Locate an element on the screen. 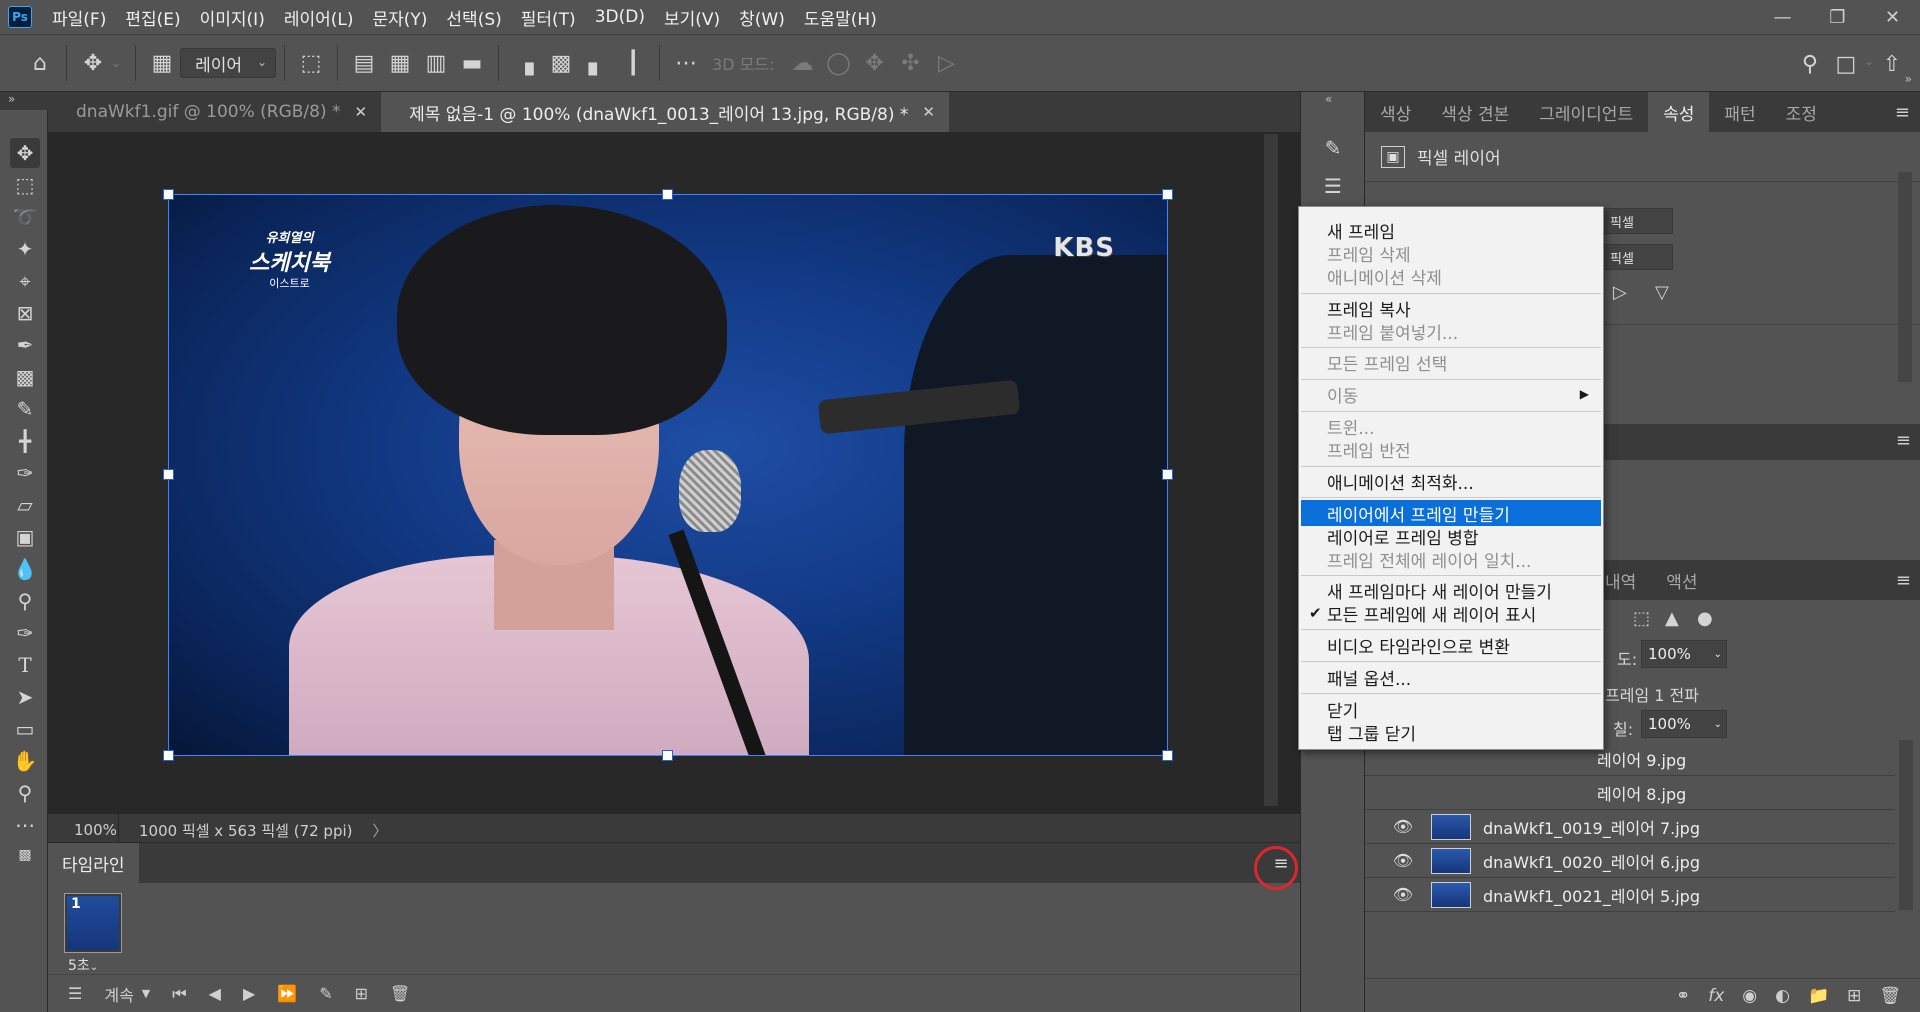 The image size is (1920, 1012). dodge-tool-icon: ⚲ is located at coordinates (25, 601).